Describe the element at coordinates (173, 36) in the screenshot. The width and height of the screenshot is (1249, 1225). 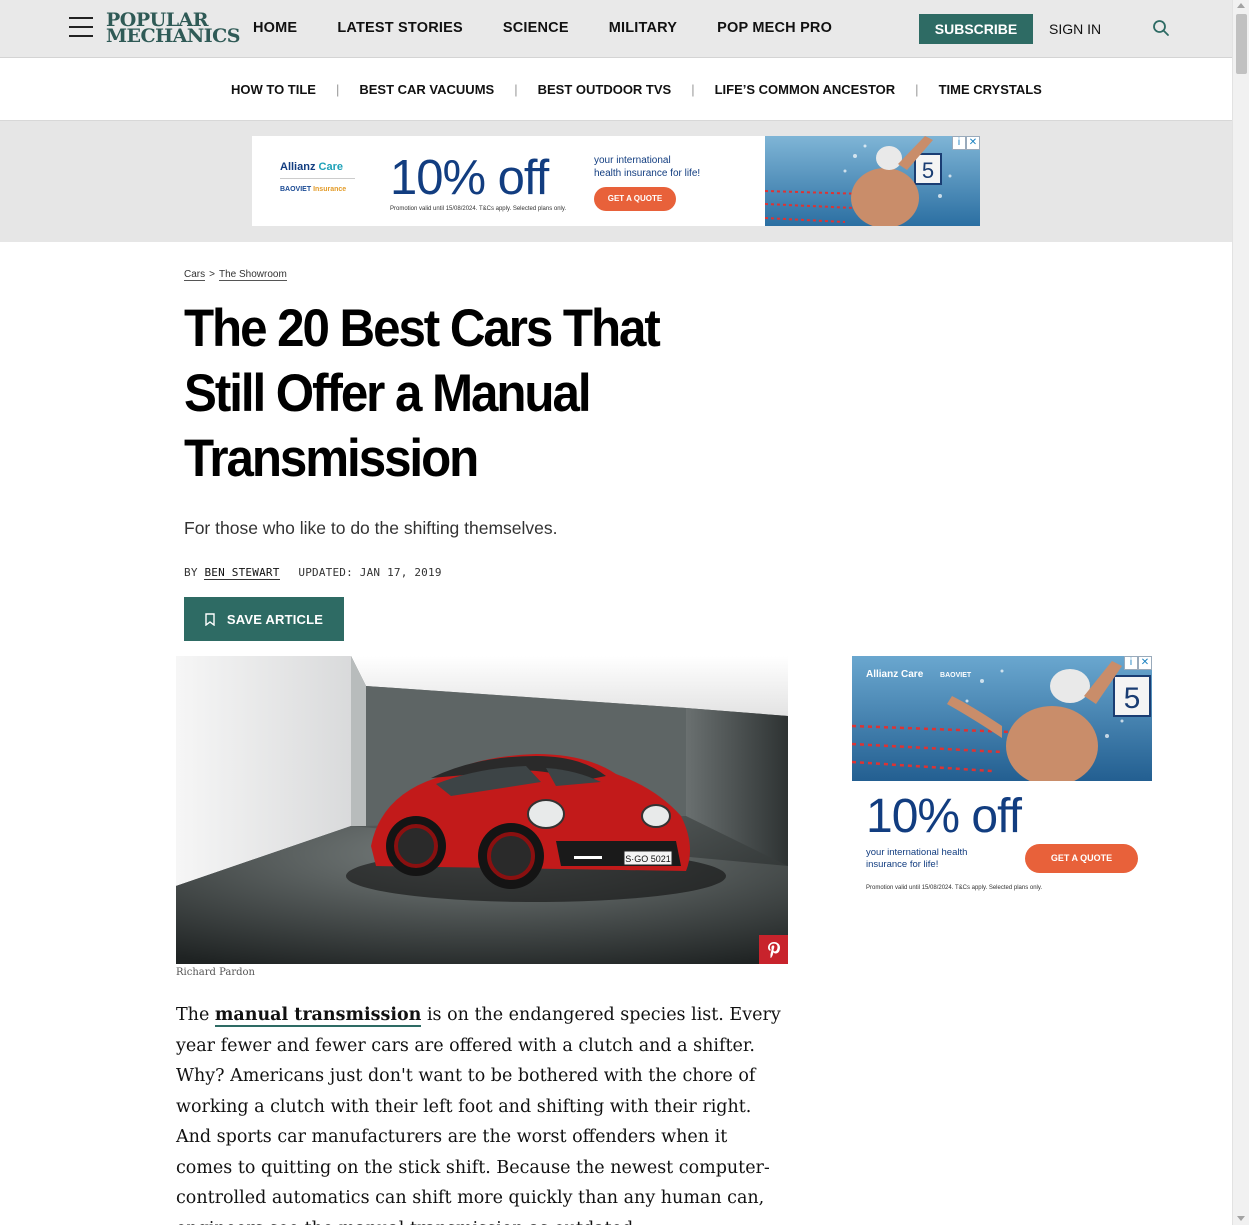
I see `logo-line-2: MECHANICS` at that location.